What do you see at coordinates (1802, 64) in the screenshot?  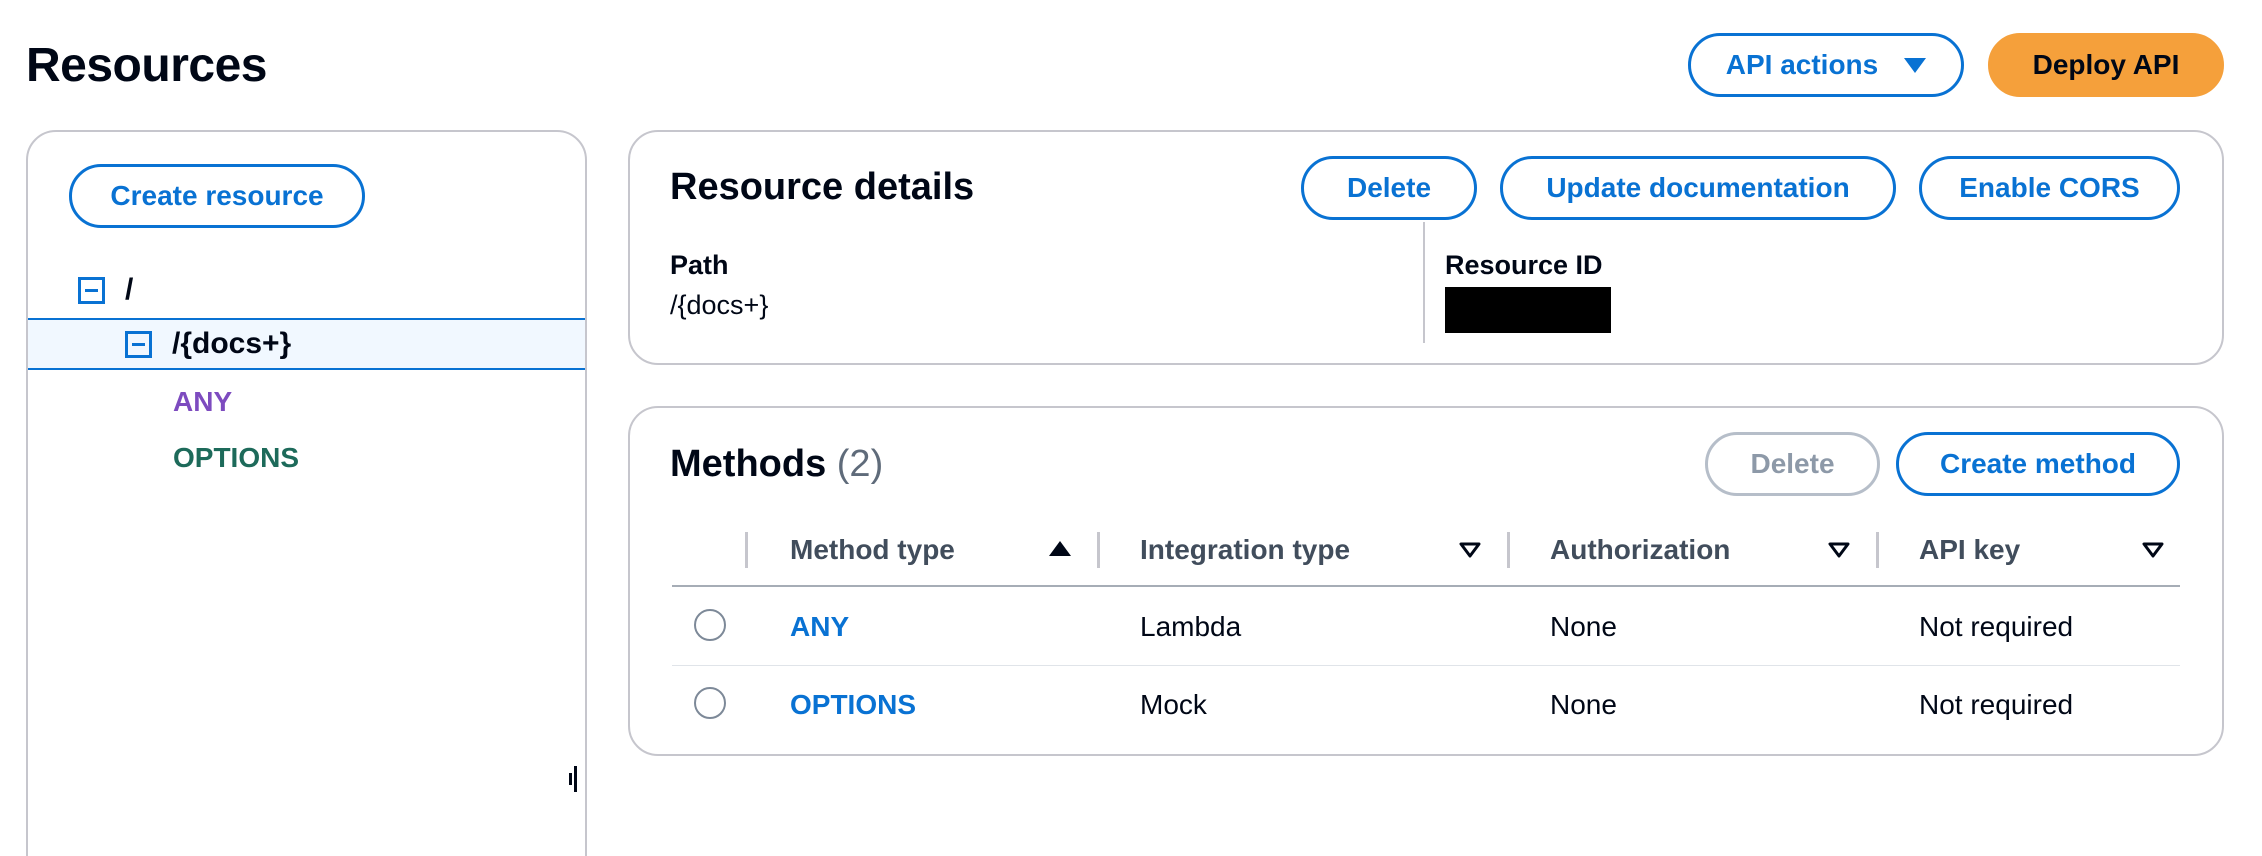 I see `api-actions-label: API actions` at bounding box center [1802, 64].